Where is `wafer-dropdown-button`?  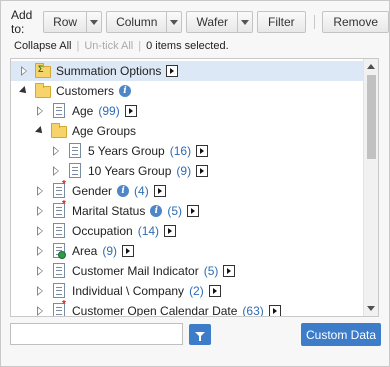 wafer-dropdown-button is located at coordinates (245, 22).